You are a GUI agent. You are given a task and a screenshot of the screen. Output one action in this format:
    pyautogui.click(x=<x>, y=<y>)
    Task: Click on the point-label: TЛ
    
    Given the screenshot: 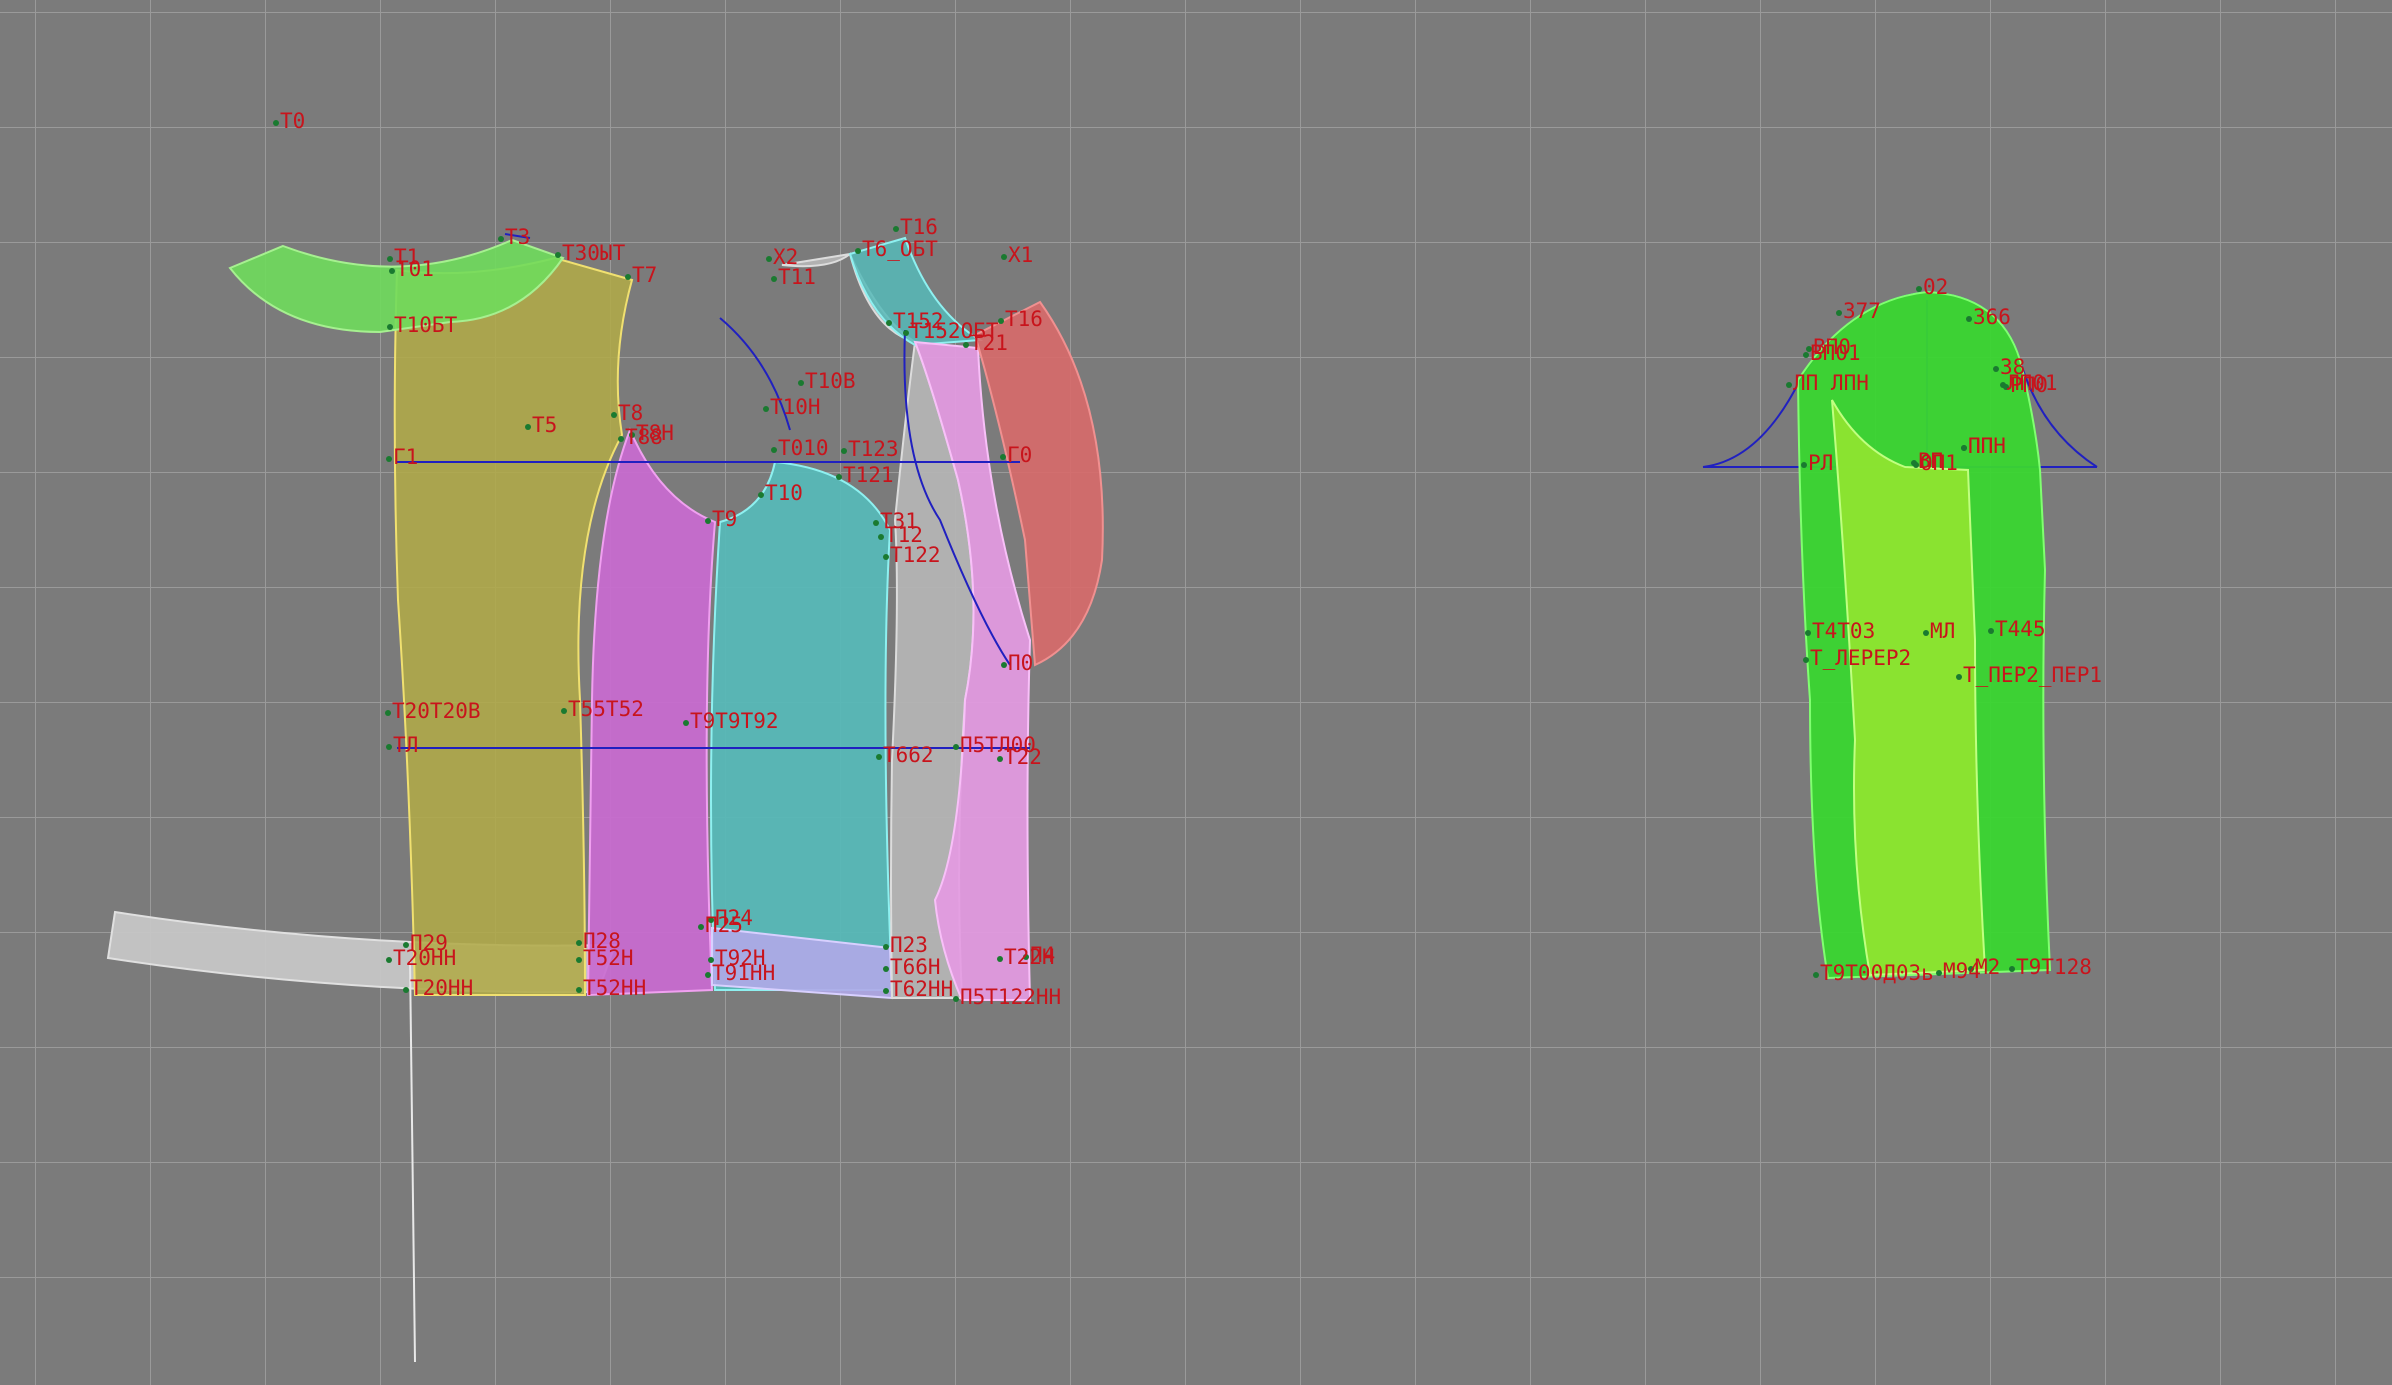 What is the action you would take?
    pyautogui.click(x=405, y=745)
    